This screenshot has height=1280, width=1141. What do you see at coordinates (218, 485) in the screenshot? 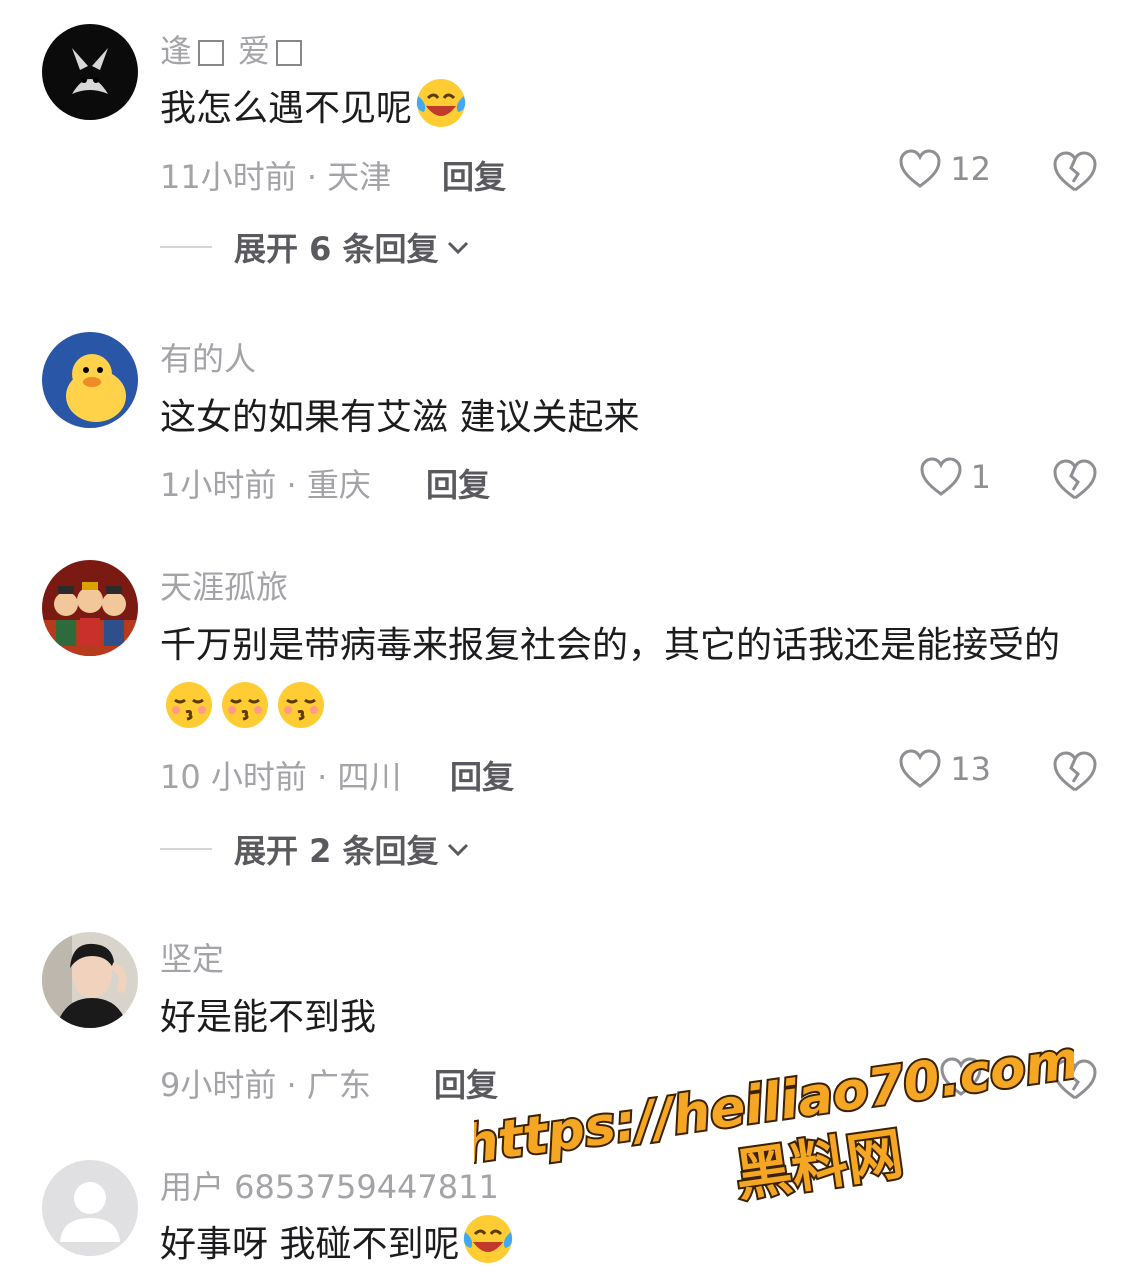
I see `timestamp: 1小时前` at bounding box center [218, 485].